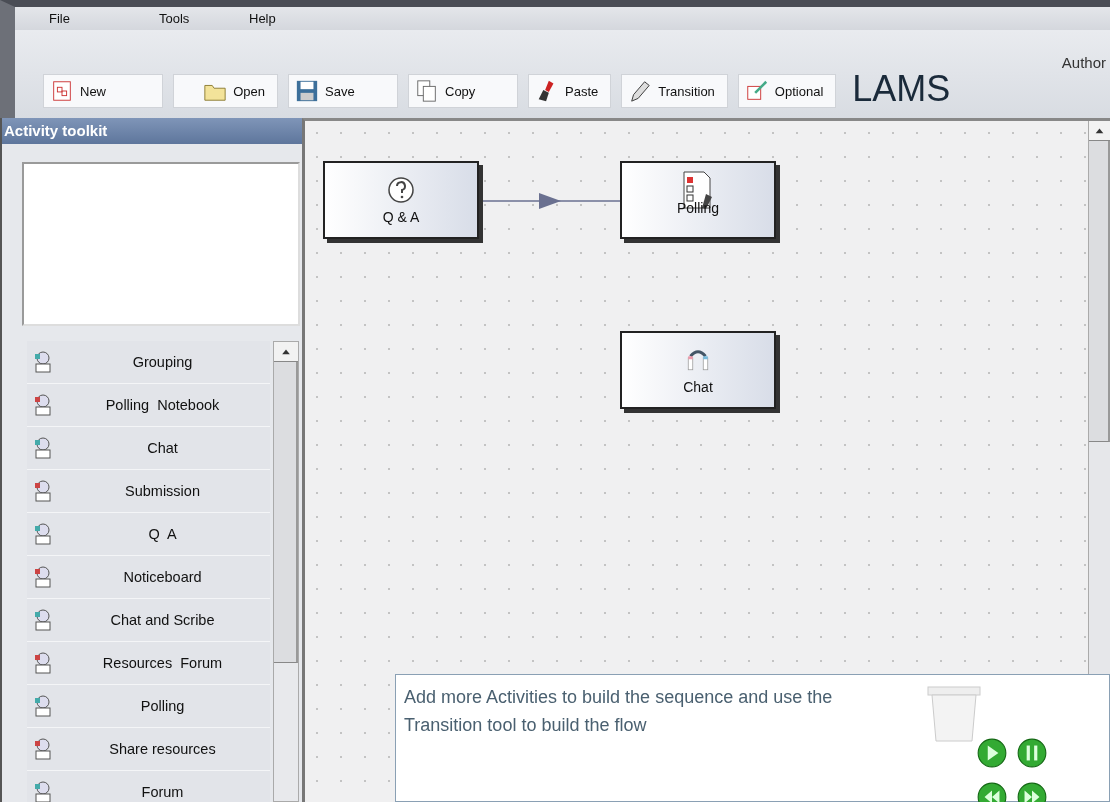 Image resolution: width=1110 pixels, height=802 pixels. What do you see at coordinates (148, 620) in the screenshot?
I see `toolkit-item: Chat and Scribe` at bounding box center [148, 620].